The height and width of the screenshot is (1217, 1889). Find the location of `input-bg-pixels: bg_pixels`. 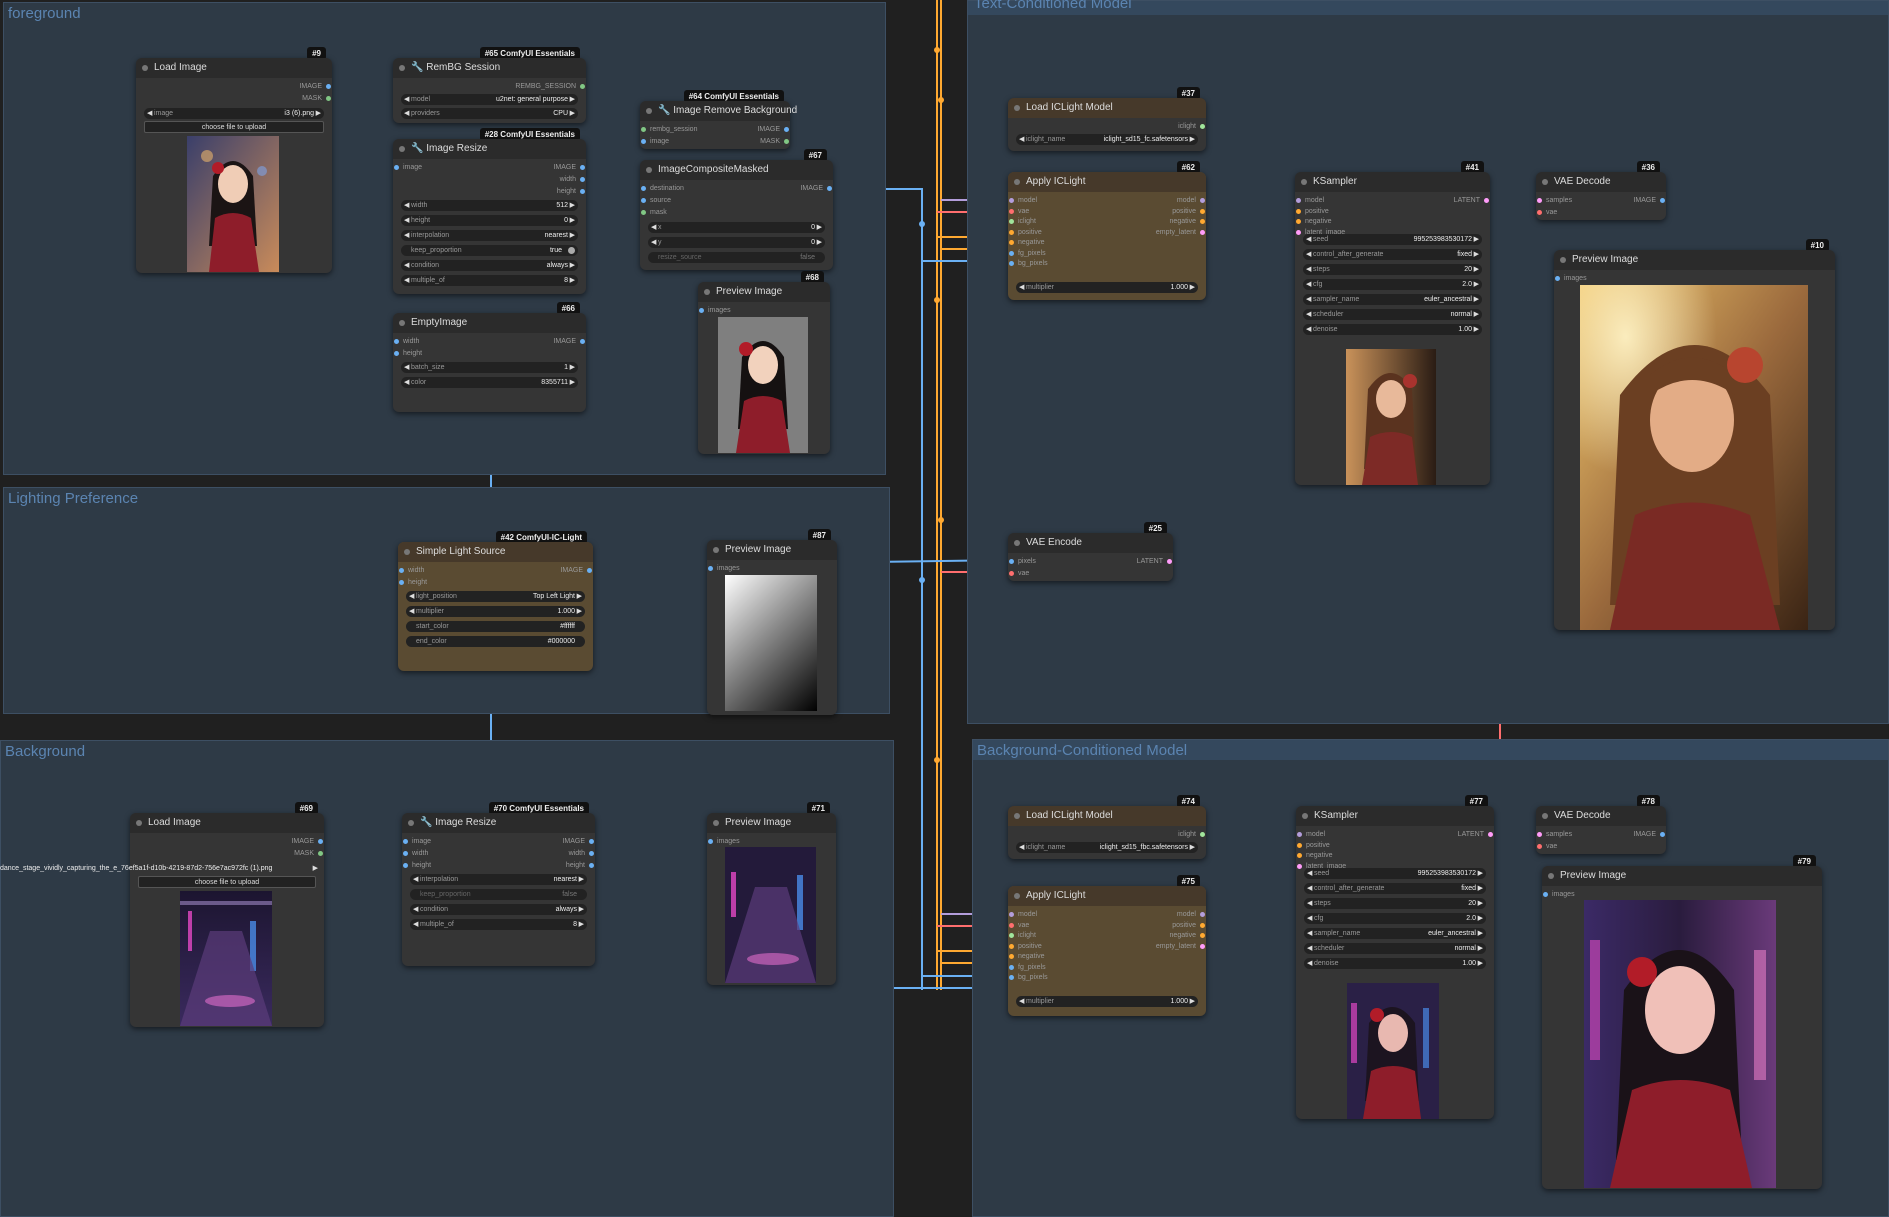

input-bg-pixels: bg_pixels is located at coordinates (1028, 264).